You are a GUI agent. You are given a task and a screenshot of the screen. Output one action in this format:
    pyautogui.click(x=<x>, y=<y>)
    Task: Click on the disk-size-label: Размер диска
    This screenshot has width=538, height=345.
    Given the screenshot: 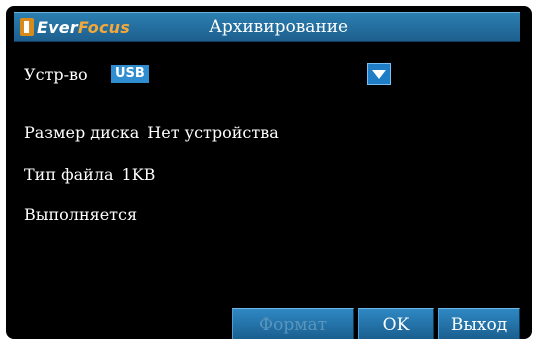 What is the action you would take?
    pyautogui.click(x=82, y=132)
    